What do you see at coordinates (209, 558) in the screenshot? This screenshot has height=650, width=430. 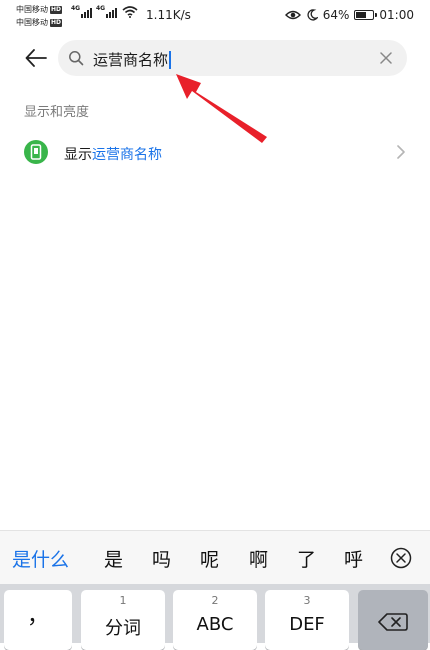 I see `candidate-item: 呢` at bounding box center [209, 558].